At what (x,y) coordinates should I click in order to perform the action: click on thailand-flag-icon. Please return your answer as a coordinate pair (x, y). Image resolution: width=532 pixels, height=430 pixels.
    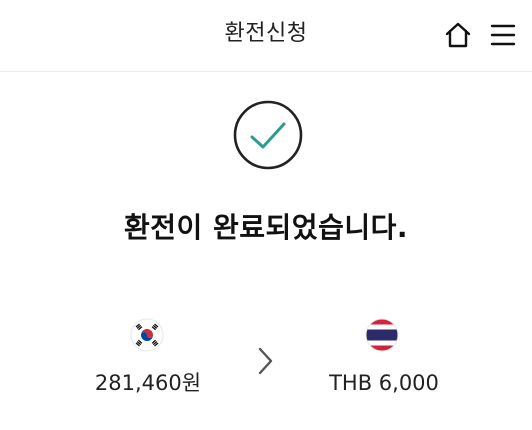
    Looking at the image, I should click on (382, 335).